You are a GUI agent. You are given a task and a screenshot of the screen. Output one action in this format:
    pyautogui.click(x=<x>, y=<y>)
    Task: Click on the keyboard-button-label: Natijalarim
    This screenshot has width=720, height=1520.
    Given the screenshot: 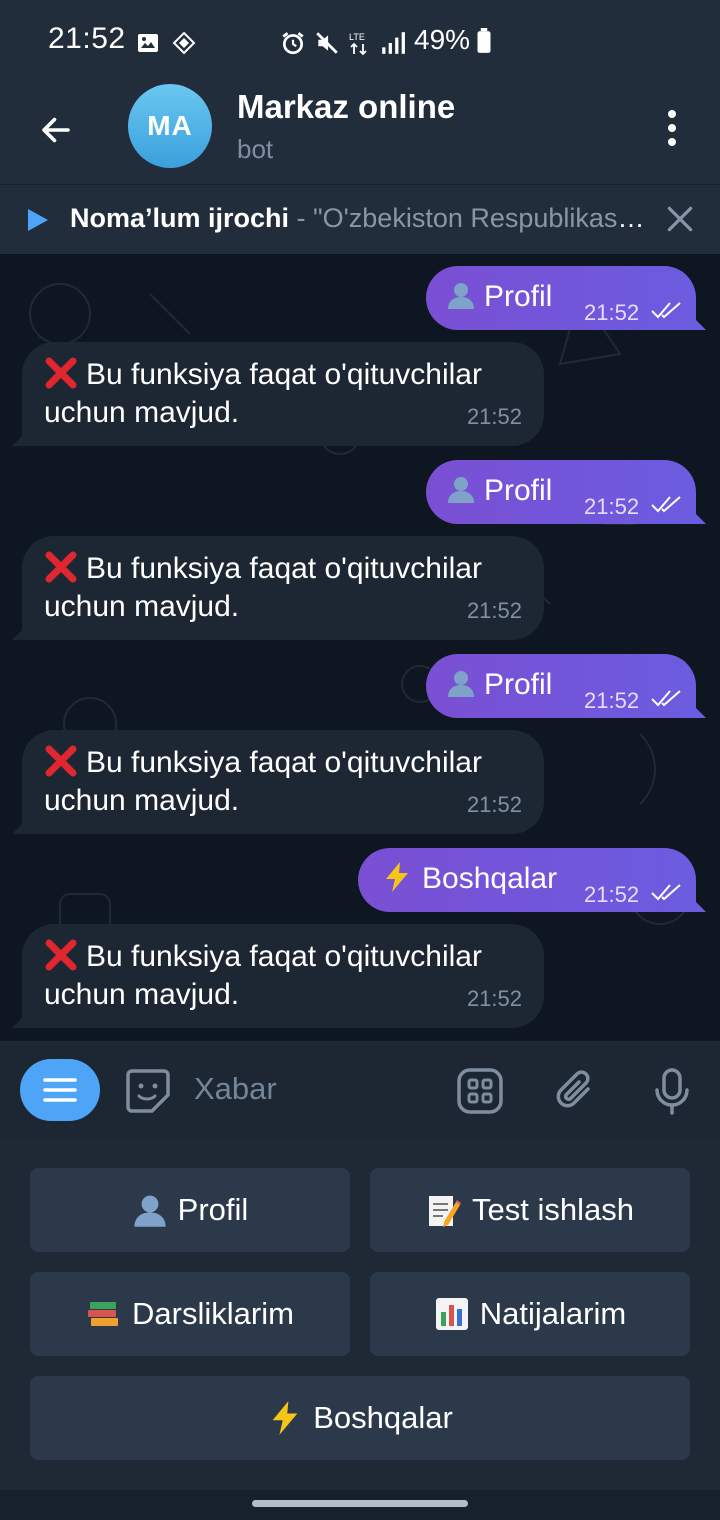 What is the action you would take?
    pyautogui.click(x=553, y=1313)
    